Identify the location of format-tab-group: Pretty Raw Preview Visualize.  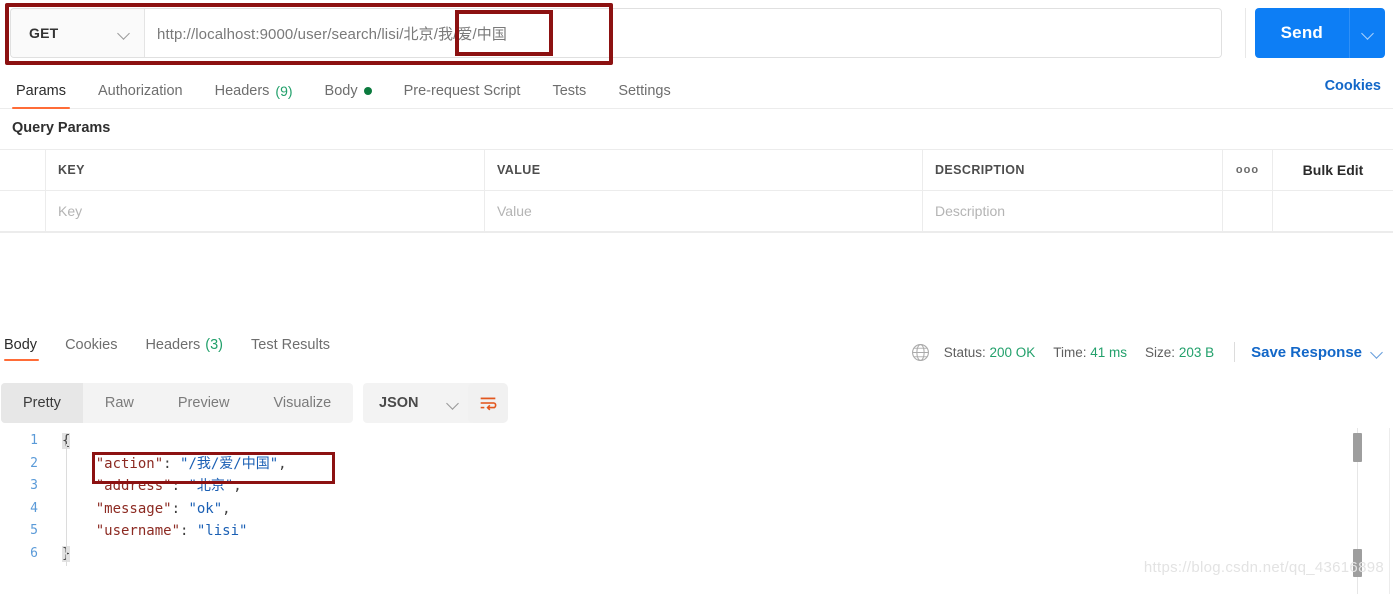
(177, 403).